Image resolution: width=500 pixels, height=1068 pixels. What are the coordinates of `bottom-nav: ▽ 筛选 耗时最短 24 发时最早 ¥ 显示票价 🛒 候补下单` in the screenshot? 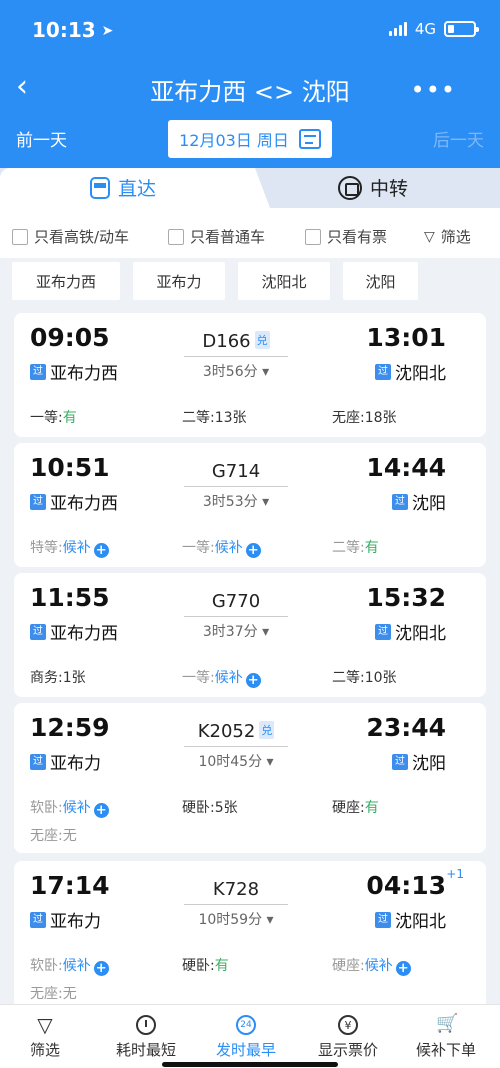 It's located at (250, 1036).